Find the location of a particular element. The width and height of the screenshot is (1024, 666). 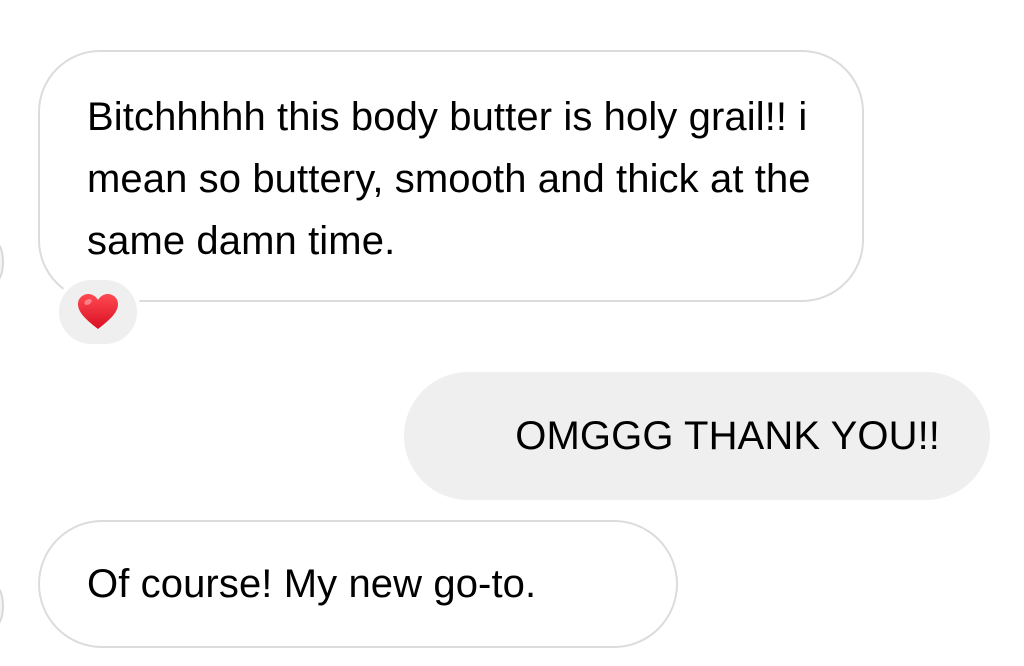

message-text: Of course! My new go-to. is located at coordinates (312, 584).